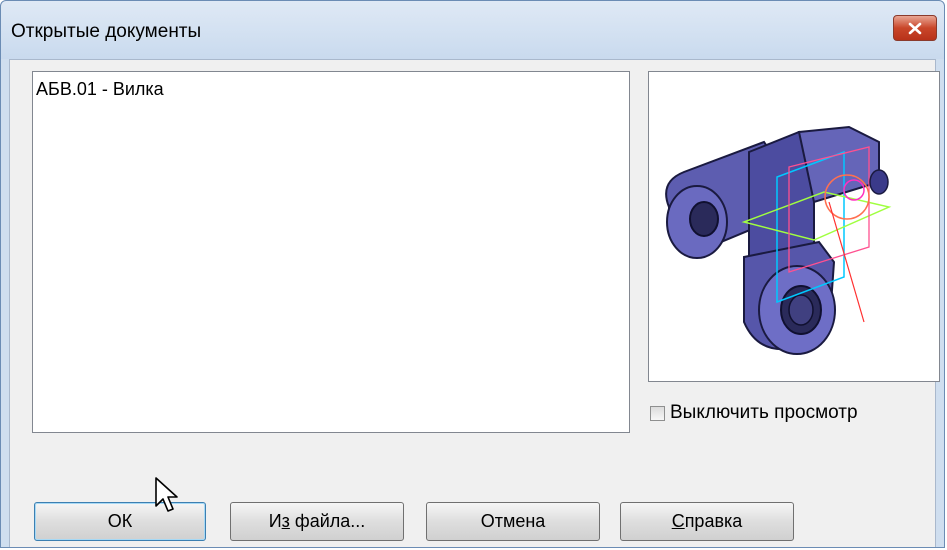 The width and height of the screenshot is (947, 550). I want to click on 3d-part-preview, so click(778, 240).